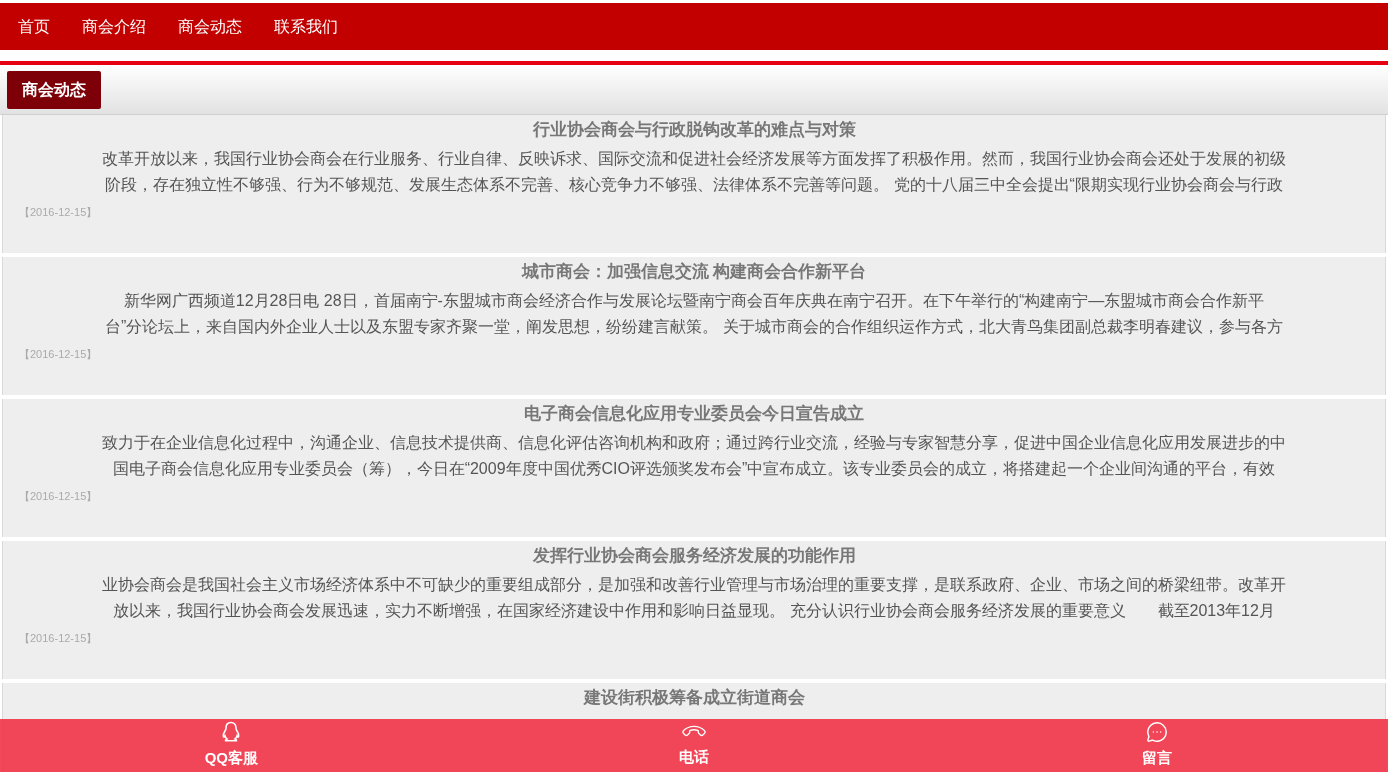 The height and width of the screenshot is (772, 1388). I want to click on article-text: 放以来，我国行业协会商会发展迅速，实力不断增强，在国家经济建设中作用和影响日益显现。 充分认识行业协会商会服务经济发展的重要意义 截至2013年12月, so click(694, 611).